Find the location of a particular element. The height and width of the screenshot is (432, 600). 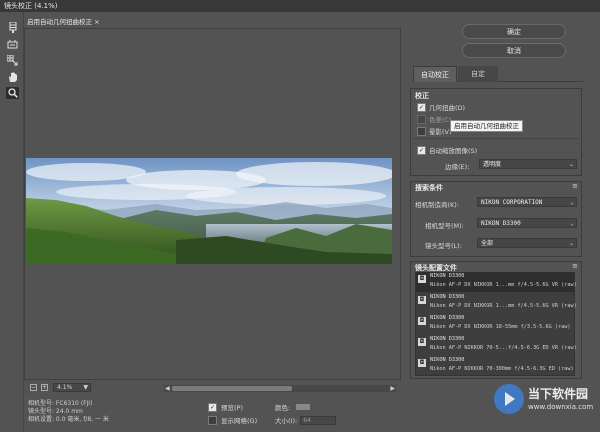

document-tab-label: 启用自动几何扭曲校正 is located at coordinates (59, 22).